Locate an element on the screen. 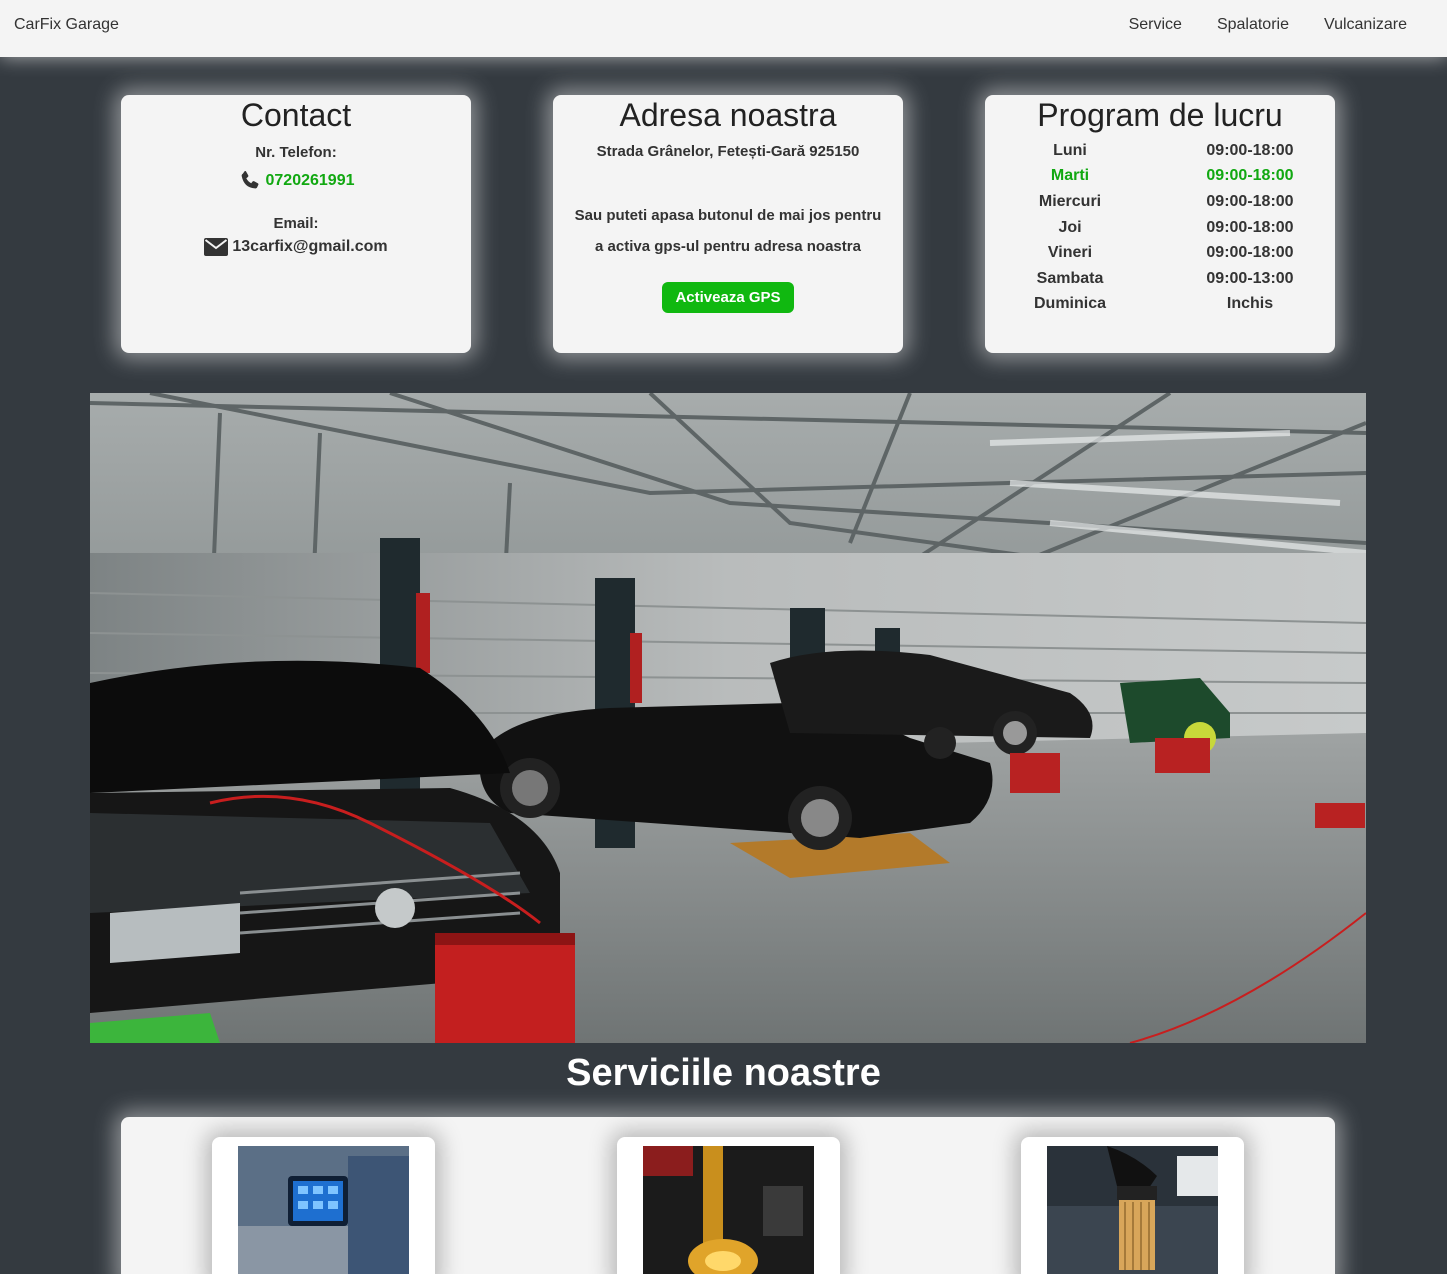 Image resolution: width=1447 pixels, height=1274 pixels. nav-links: Service Spalatorie Vulcanizare is located at coordinates (1288, 25).